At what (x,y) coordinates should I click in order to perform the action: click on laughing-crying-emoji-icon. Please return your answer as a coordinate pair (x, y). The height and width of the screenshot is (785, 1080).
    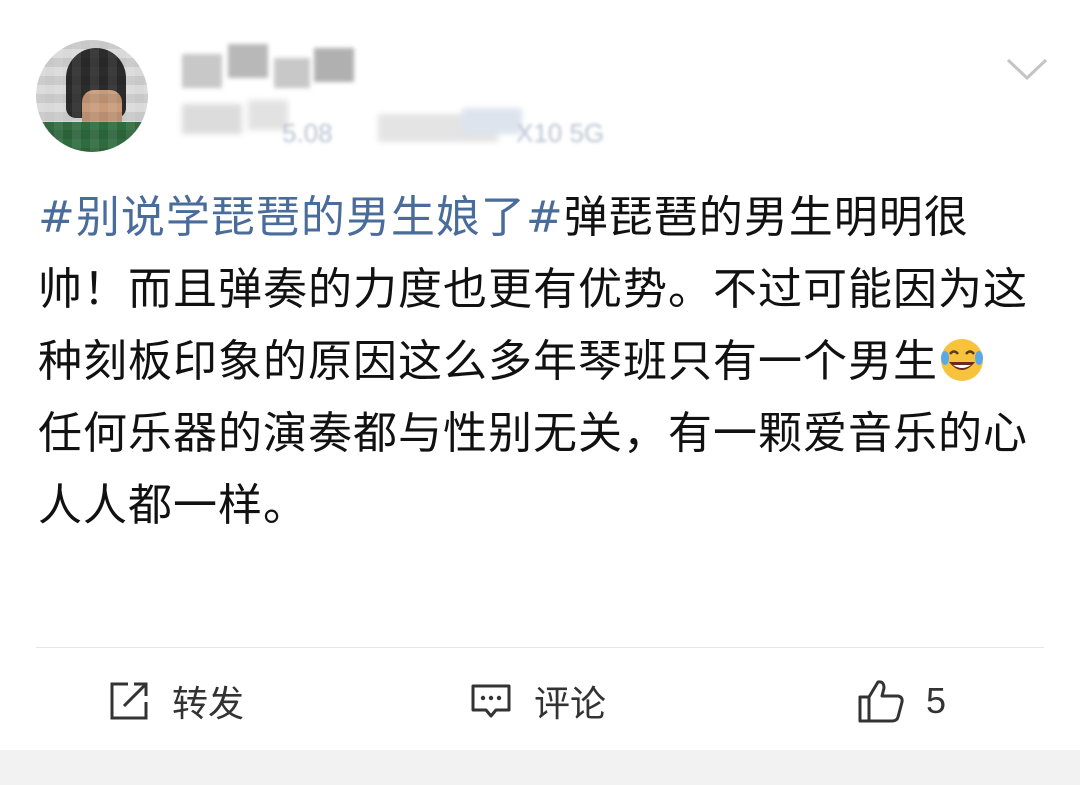
    Looking at the image, I should click on (962, 360).